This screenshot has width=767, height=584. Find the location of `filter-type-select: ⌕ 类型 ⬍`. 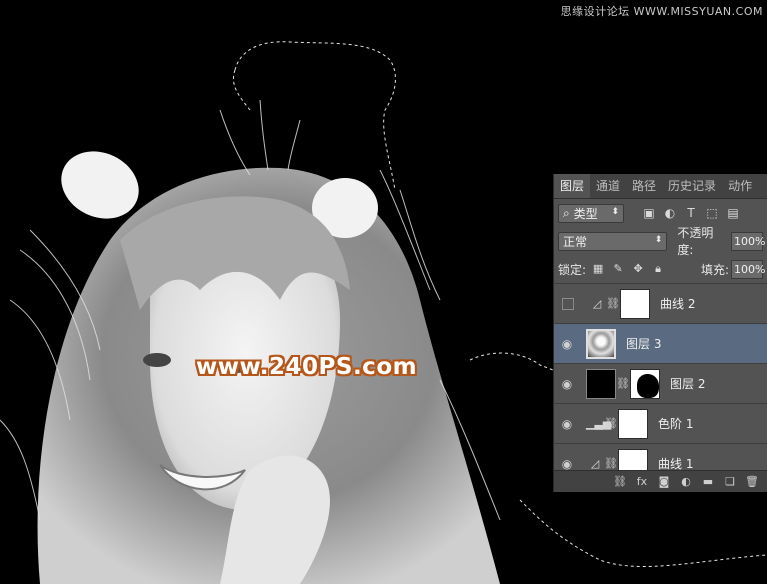

filter-type-select: ⌕ 类型 ⬍ is located at coordinates (591, 213).